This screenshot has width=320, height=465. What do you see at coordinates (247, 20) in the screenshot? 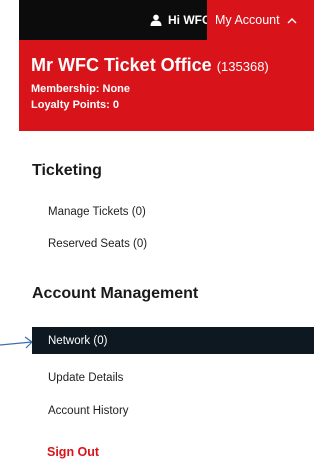
I see `my-account-label: My Account` at bounding box center [247, 20].